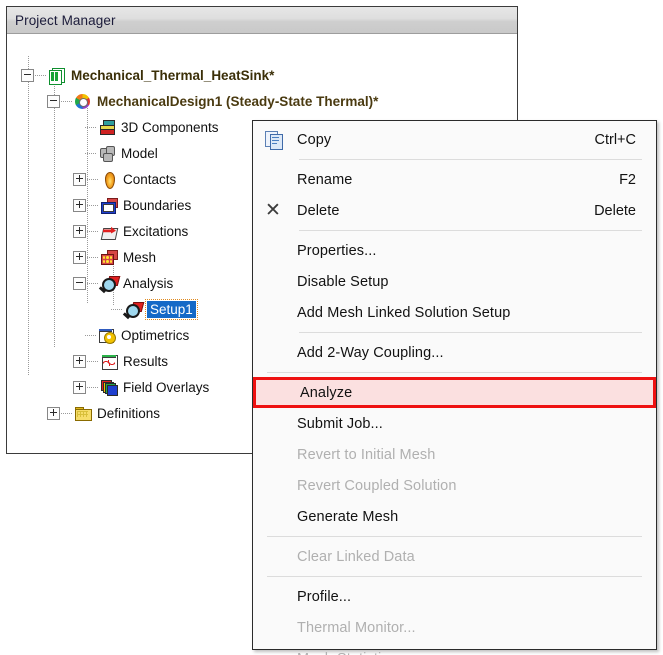  I want to click on tree-node-label: Field Overlays, so click(166, 387).